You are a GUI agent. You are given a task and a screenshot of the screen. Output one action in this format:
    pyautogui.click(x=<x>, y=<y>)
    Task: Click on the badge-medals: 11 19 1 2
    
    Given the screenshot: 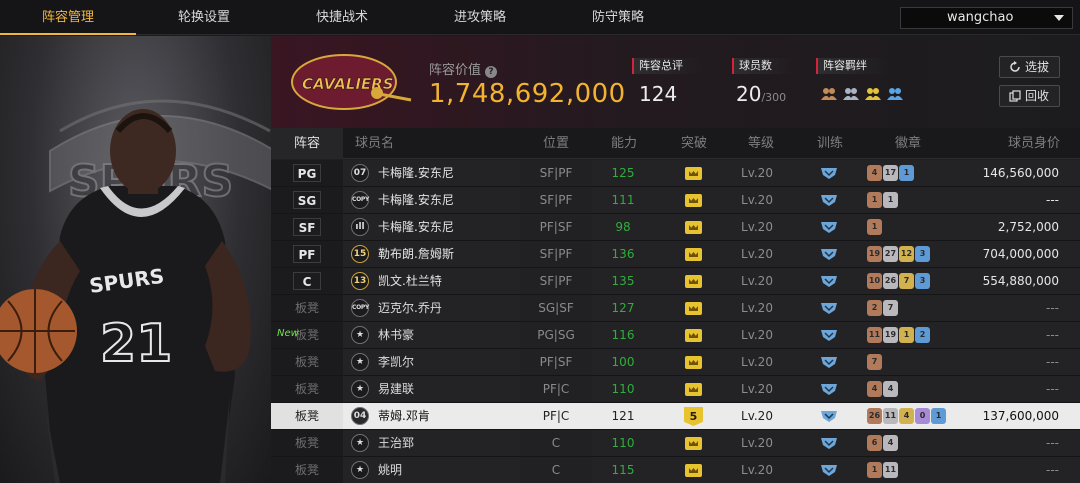 What is the action you would take?
    pyautogui.click(x=913, y=335)
    